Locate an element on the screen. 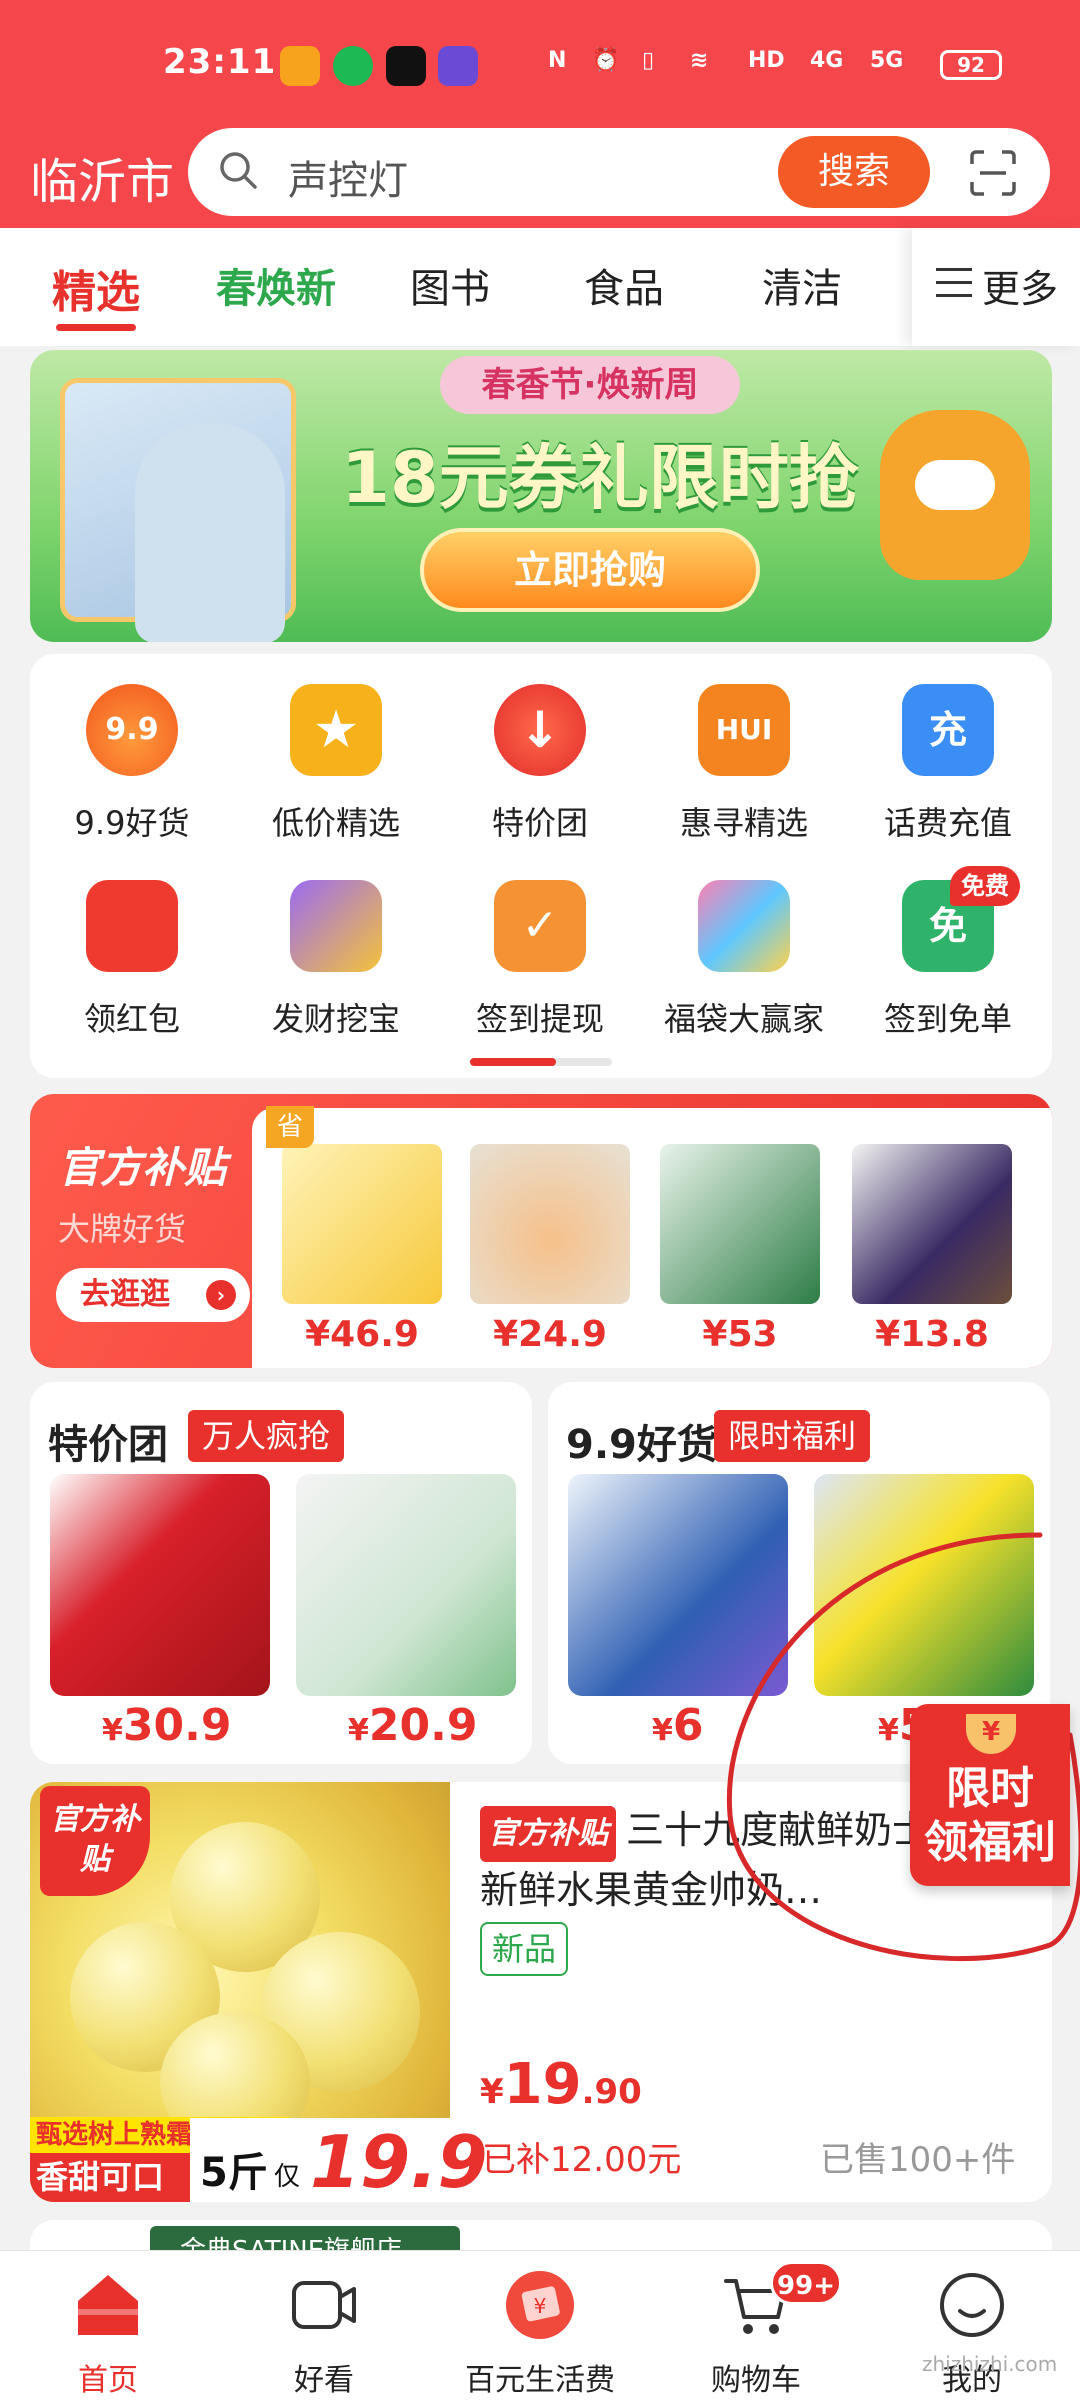  browse-button: 去逛逛 › is located at coordinates (153, 1295).